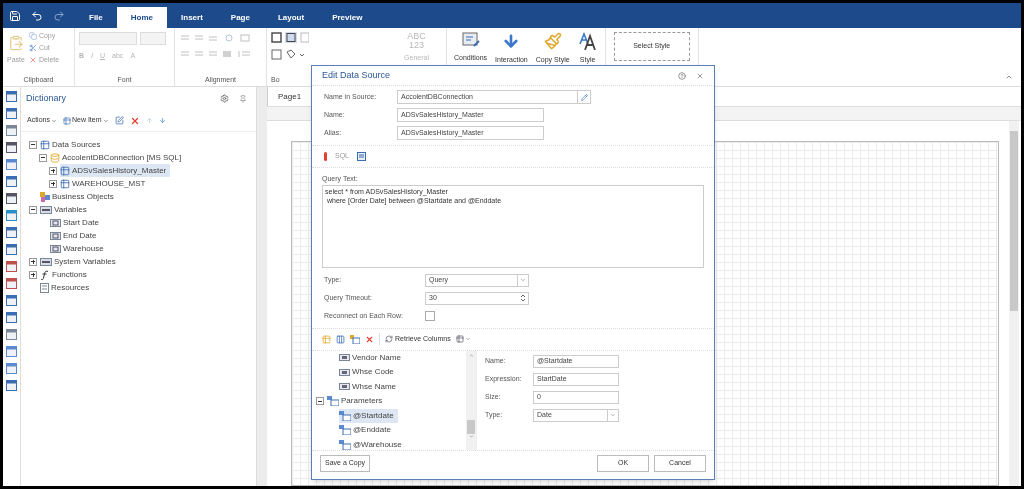 The width and height of the screenshot is (1024, 489). I want to click on tree-item: End Date, so click(75, 235).